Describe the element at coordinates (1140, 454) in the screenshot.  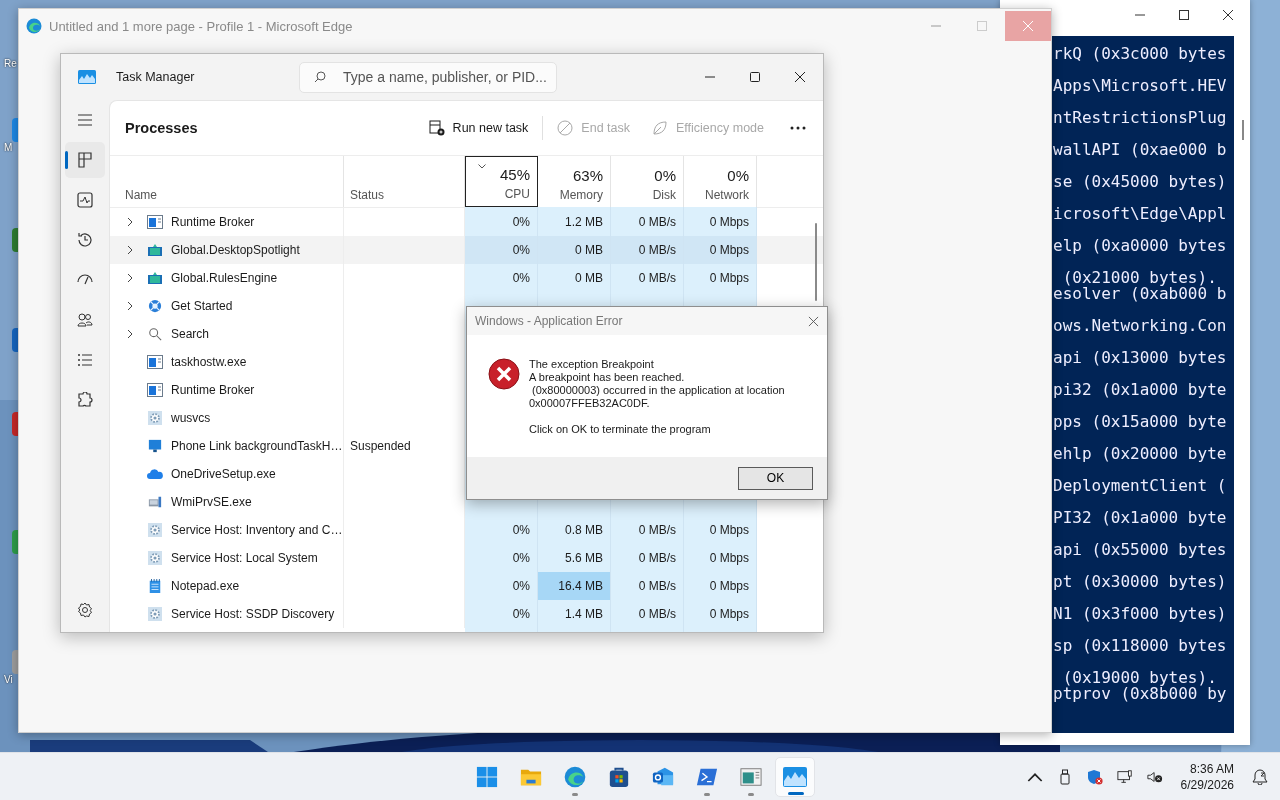
I see `console-line: ehlp (0x20000 byte` at that location.